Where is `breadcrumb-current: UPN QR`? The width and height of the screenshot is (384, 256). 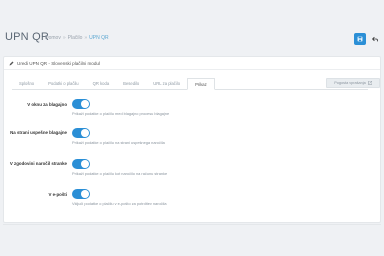
breadcrumb-current: UPN QR is located at coordinates (99, 38).